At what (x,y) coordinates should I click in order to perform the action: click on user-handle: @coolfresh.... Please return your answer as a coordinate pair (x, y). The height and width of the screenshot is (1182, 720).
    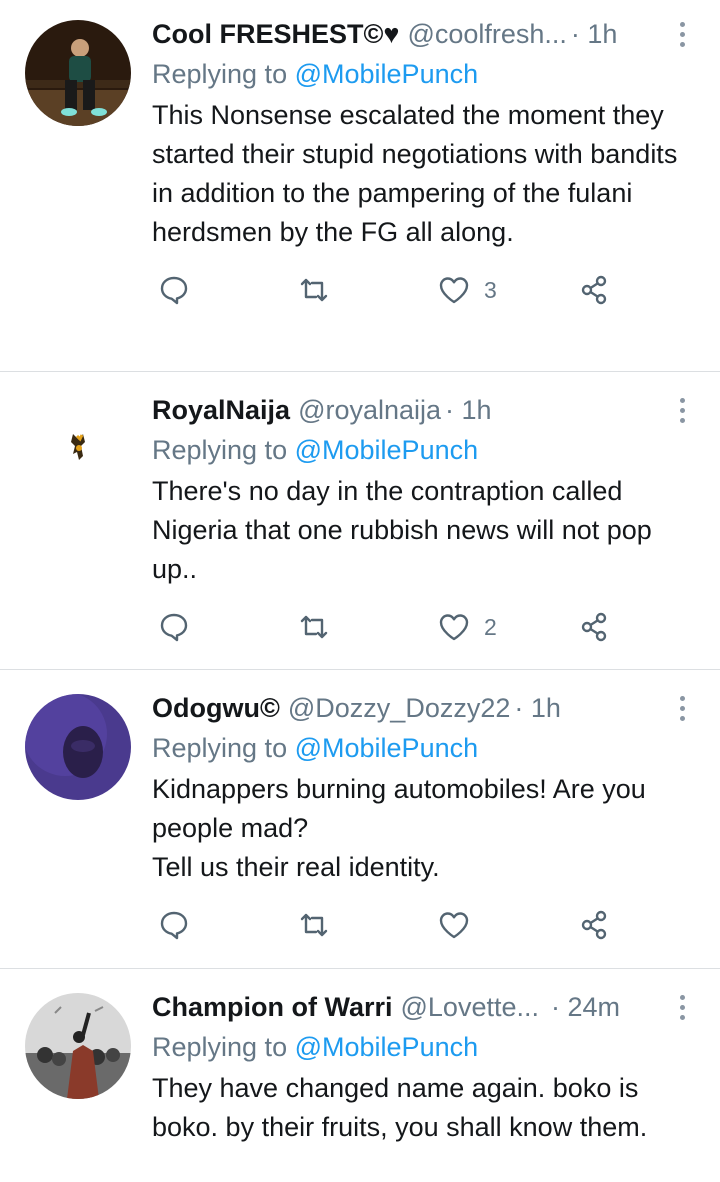
    Looking at the image, I should click on (486, 34).